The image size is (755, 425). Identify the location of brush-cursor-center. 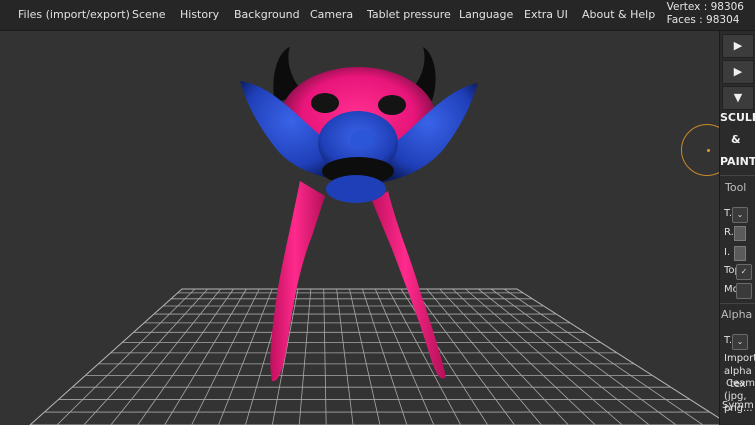
(708, 150).